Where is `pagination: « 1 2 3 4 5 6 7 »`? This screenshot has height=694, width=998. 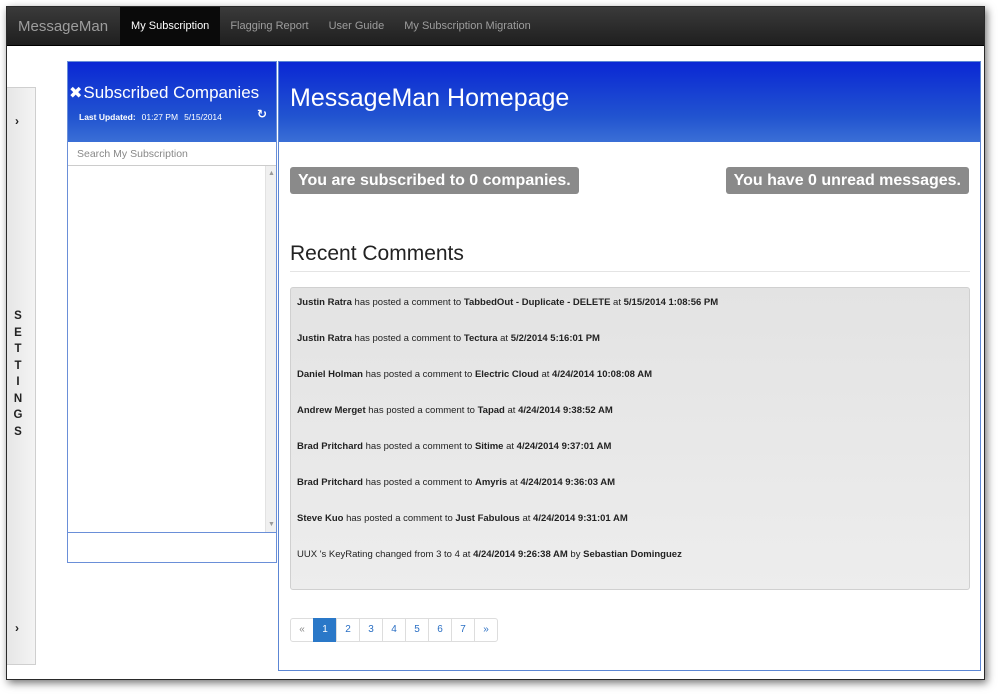
pagination: « 1 2 3 4 5 6 7 » is located at coordinates (394, 630).